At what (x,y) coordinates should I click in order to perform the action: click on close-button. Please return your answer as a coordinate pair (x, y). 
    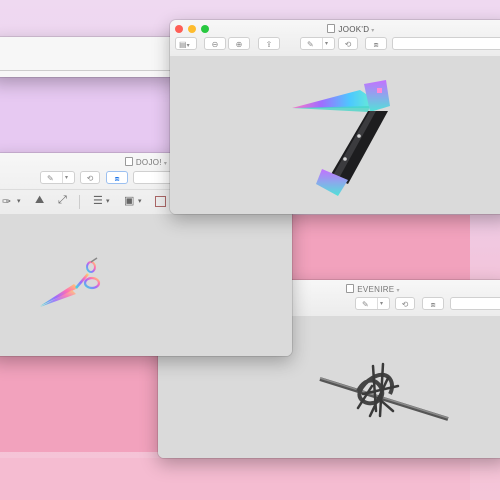
    Looking at the image, I should click on (179, 29).